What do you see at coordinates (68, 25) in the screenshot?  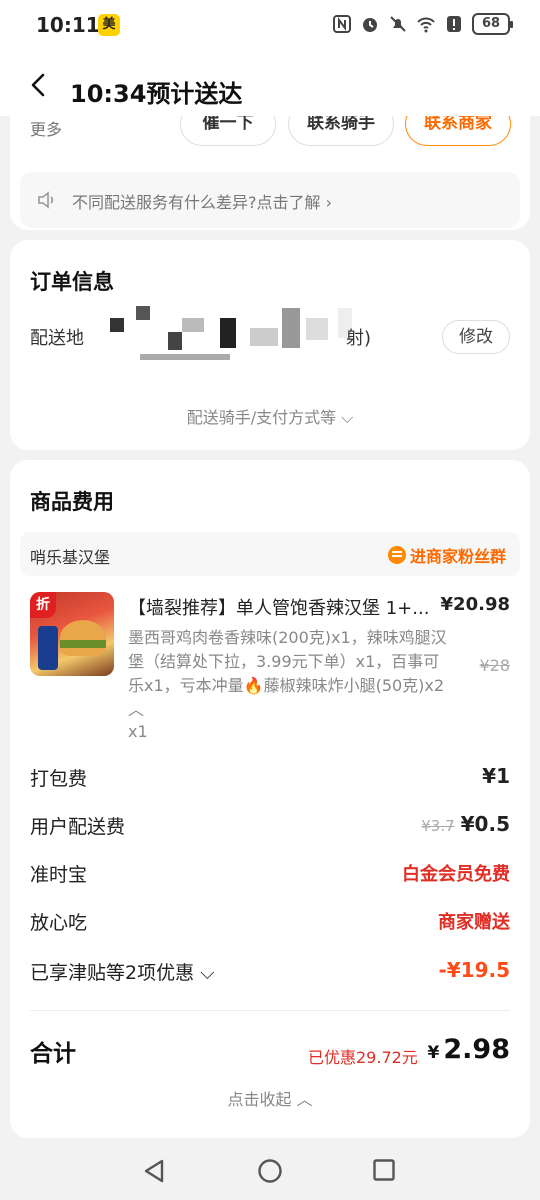 I see `status-time: 10:11` at bounding box center [68, 25].